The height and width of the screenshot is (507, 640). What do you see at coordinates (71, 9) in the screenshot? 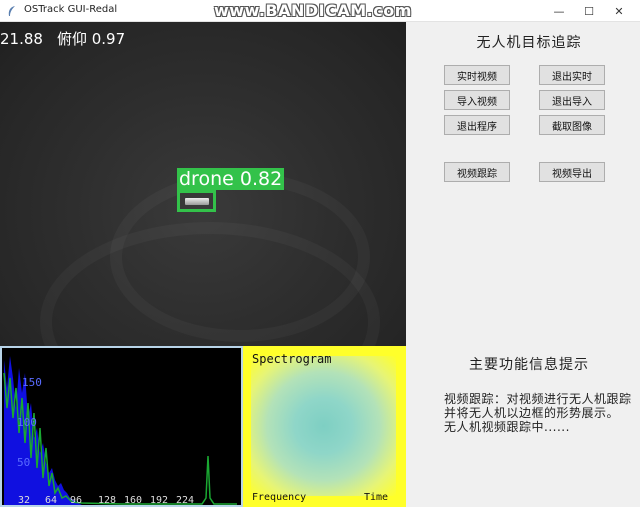
I see `window-title: OSTrack GUI-Redal` at bounding box center [71, 9].